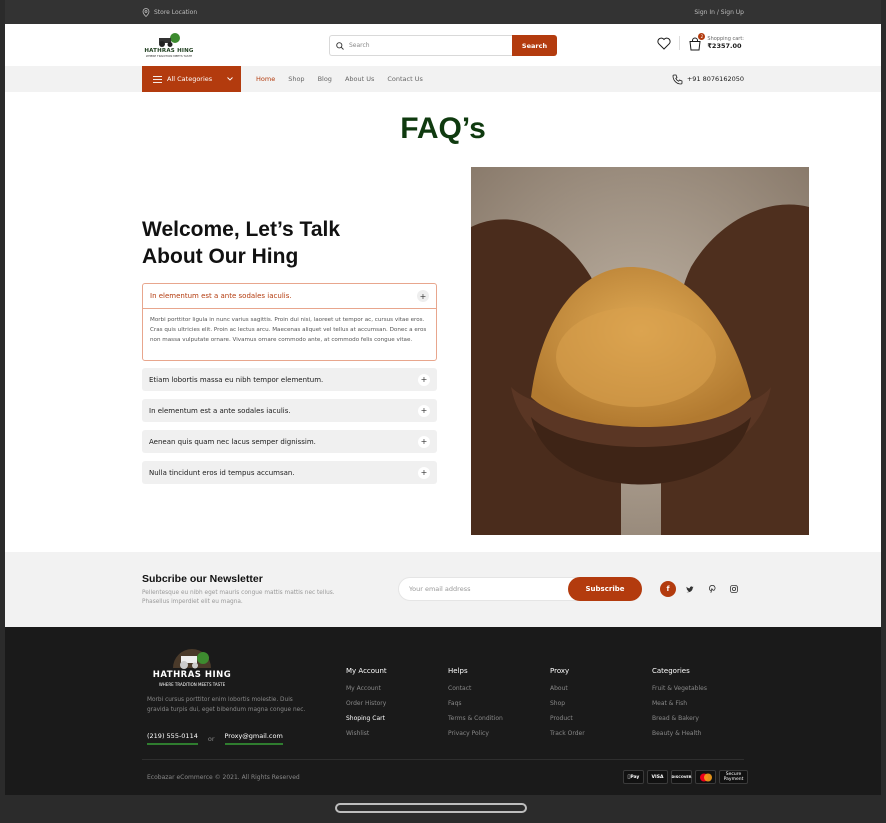  What do you see at coordinates (701, 589) in the screenshot?
I see `social-links: f` at bounding box center [701, 589].